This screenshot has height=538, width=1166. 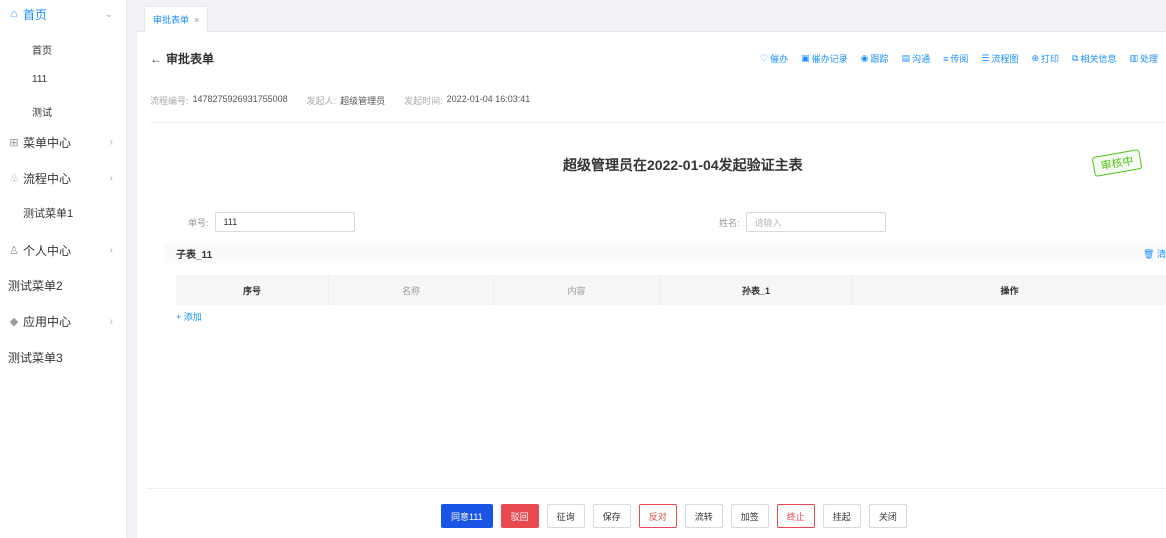 I want to click on flow-icon: ♧, so click(x=14, y=178).